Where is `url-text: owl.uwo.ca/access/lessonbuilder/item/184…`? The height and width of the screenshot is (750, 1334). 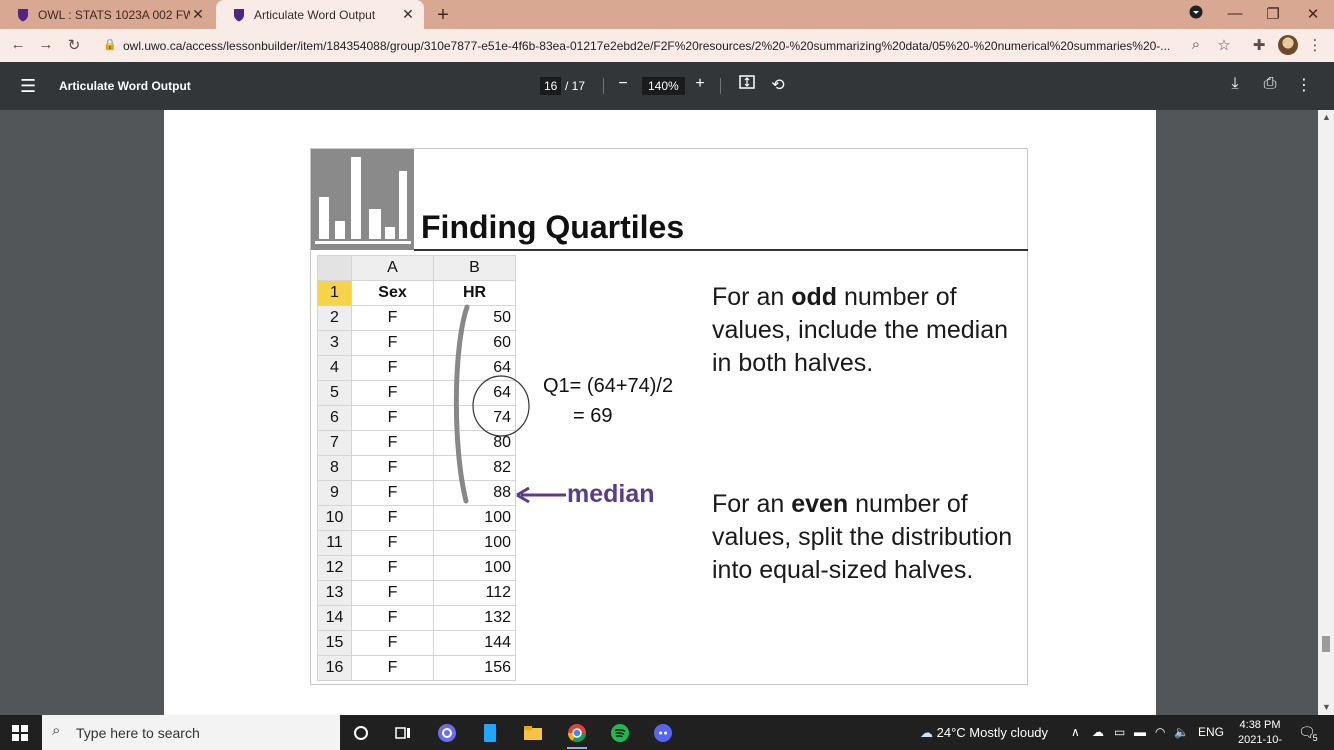 url-text: owl.uwo.ca/access/lessonbuilder/item/184… is located at coordinates (647, 46).